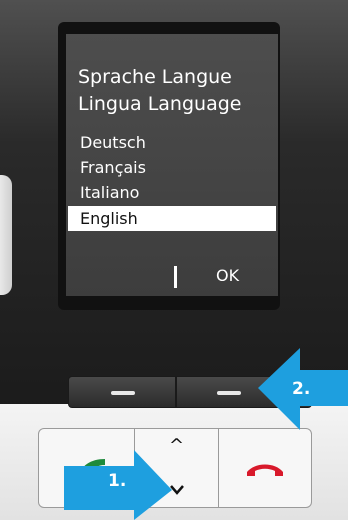  I want to click on language-option-deutsch: Deutsch, so click(172, 142).